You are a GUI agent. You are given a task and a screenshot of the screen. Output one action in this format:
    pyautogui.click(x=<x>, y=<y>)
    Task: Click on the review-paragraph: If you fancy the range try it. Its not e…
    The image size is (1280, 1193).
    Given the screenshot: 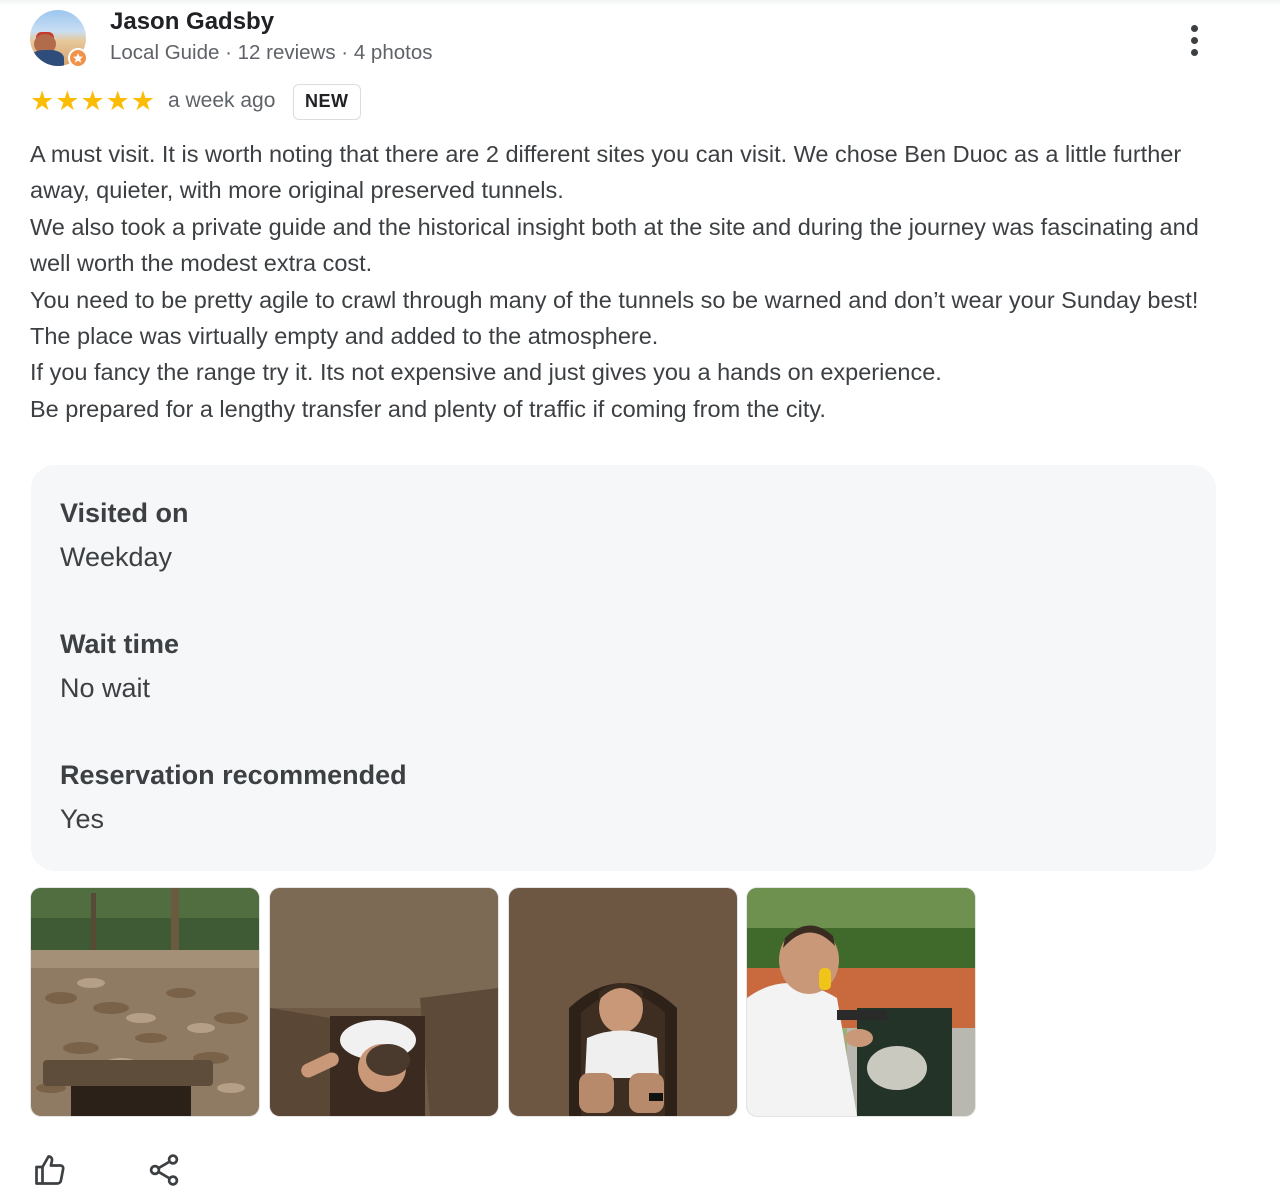 What is the action you would take?
    pyautogui.click(x=486, y=372)
    